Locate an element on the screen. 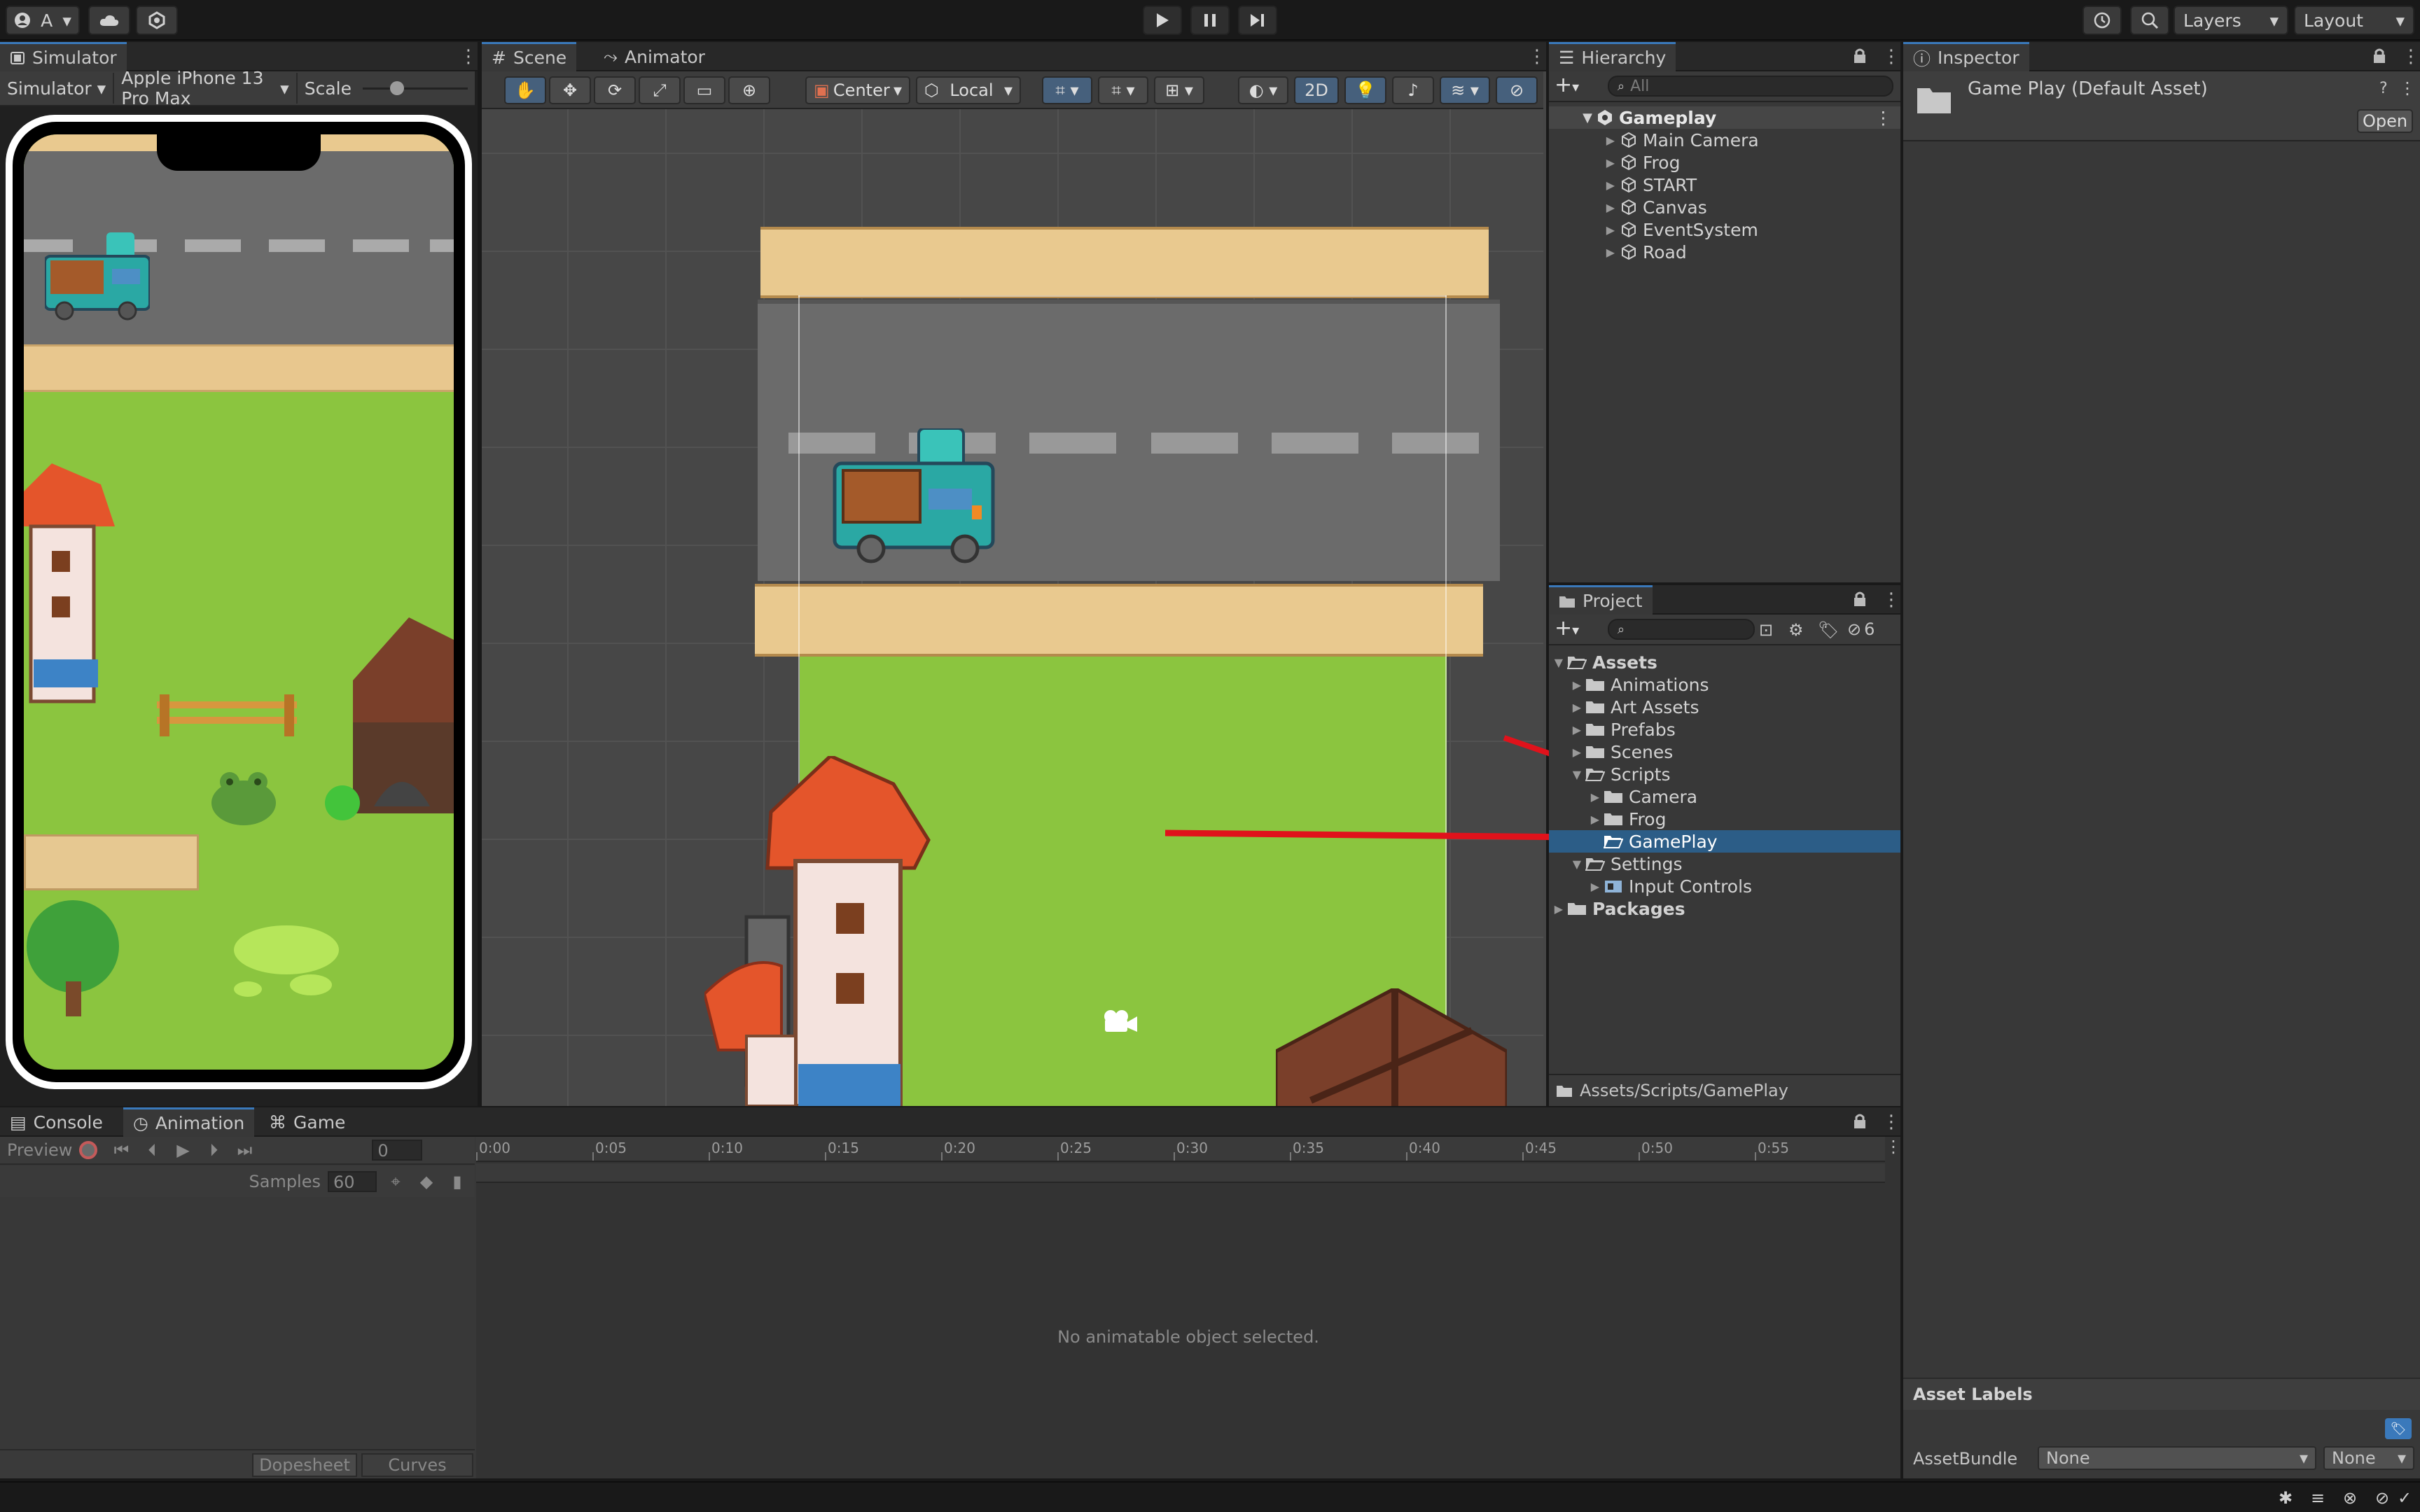 The width and height of the screenshot is (2420, 1512). draw-mode-button: ◐ ▾ is located at coordinates (1263, 90).